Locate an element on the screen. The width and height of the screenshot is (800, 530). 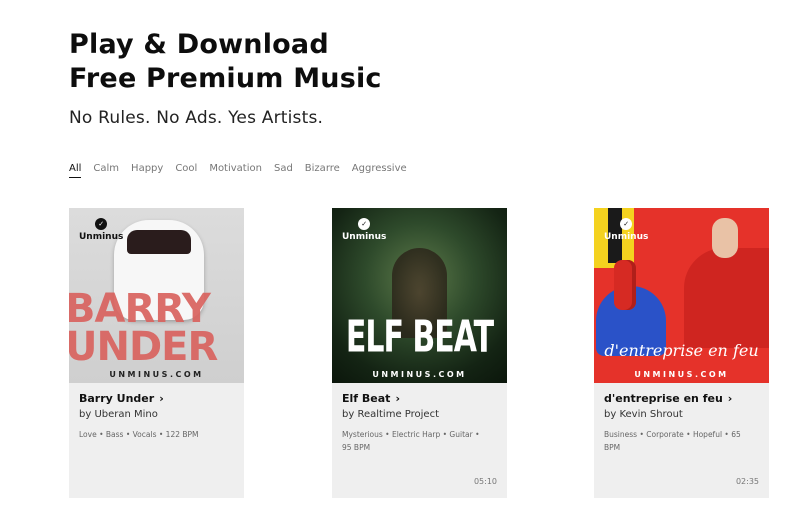
cover-title: ELF BEAT is located at coordinates (419, 337).